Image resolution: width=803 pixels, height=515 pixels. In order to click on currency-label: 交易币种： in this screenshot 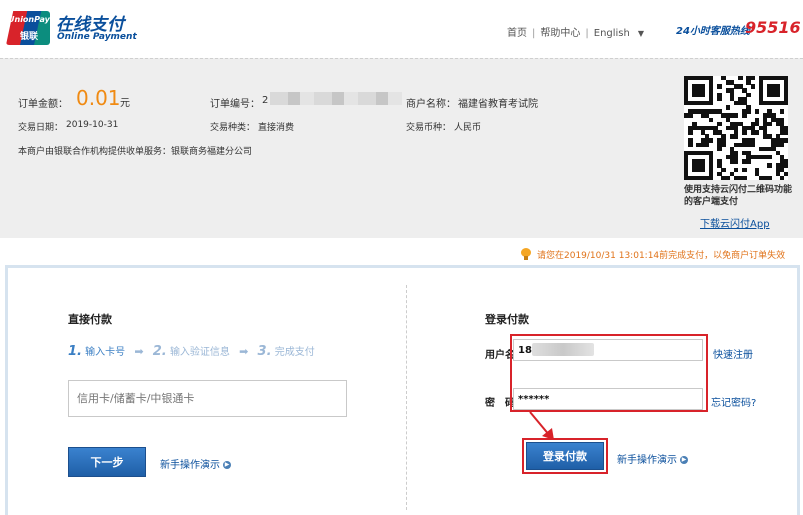, I will do `click(429, 128)`.